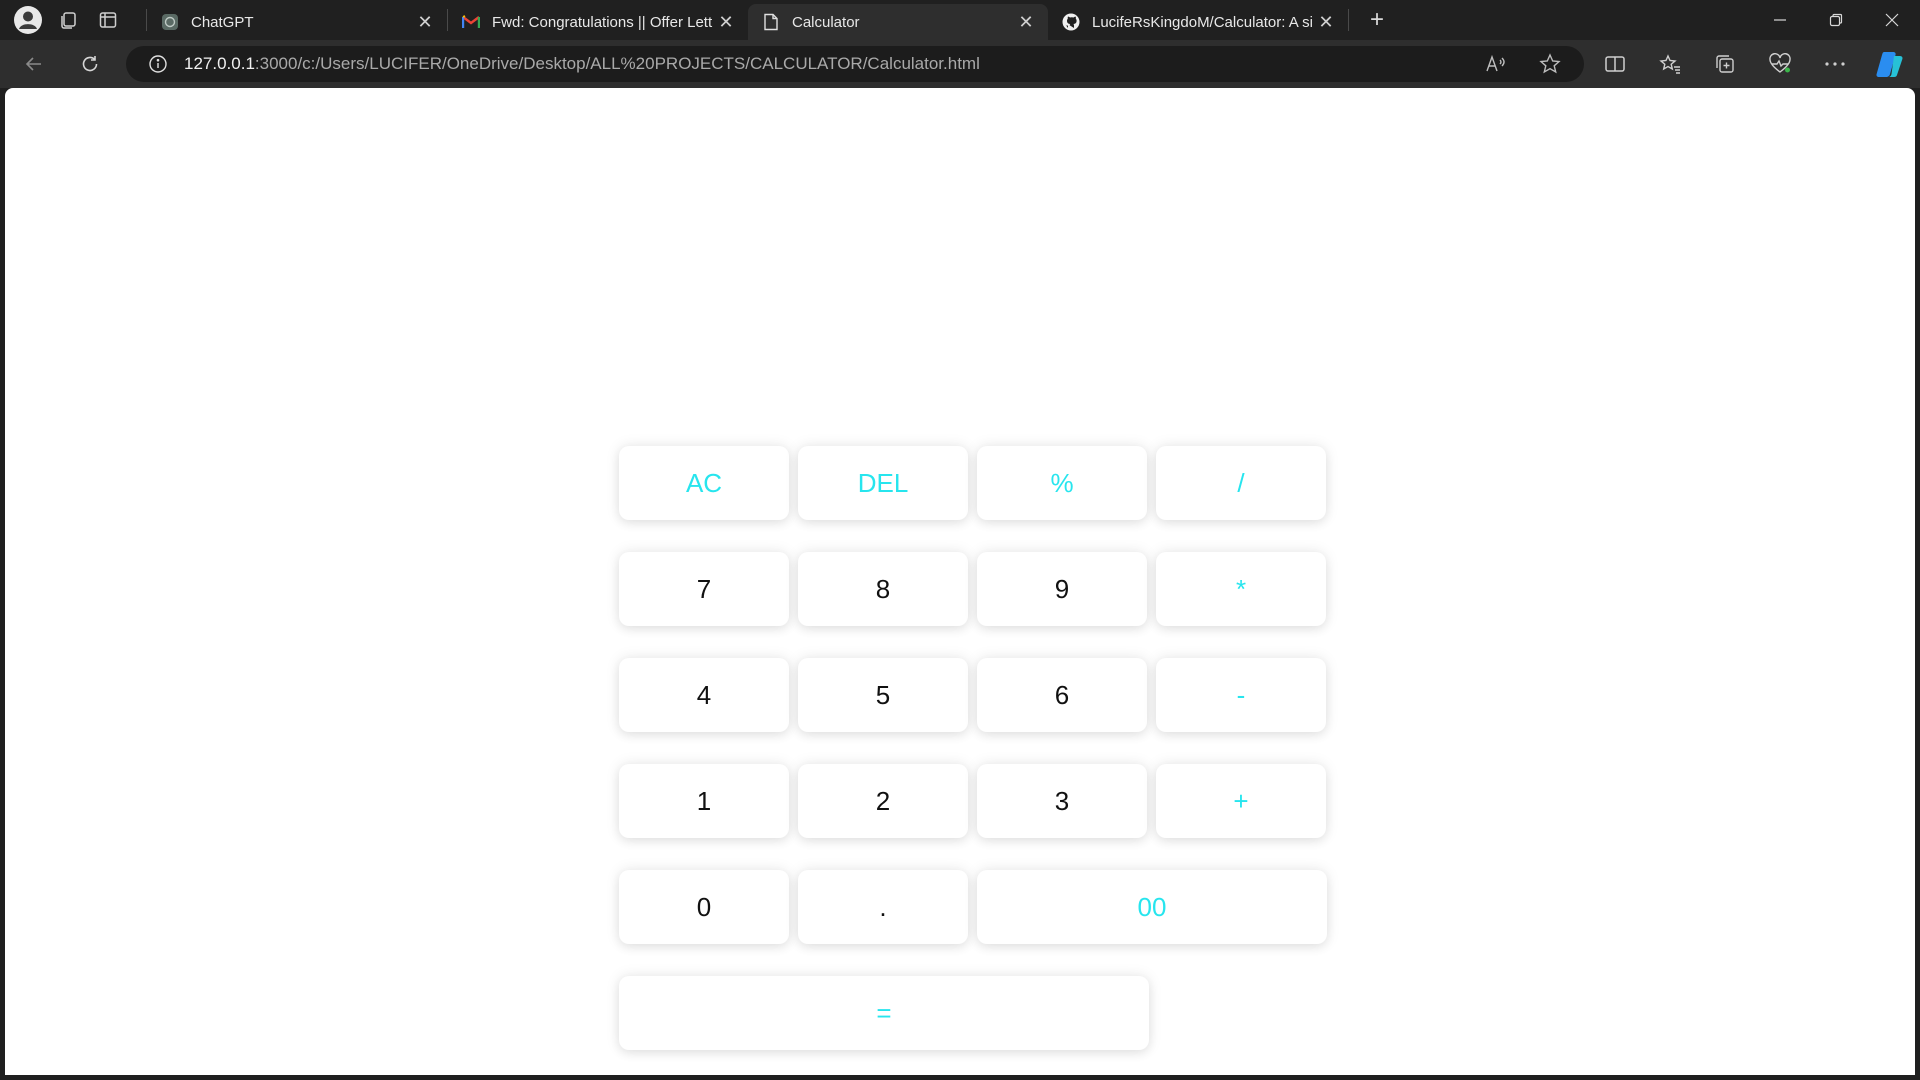 The height and width of the screenshot is (1080, 1920). I want to click on site-info-icon, so click(158, 64).